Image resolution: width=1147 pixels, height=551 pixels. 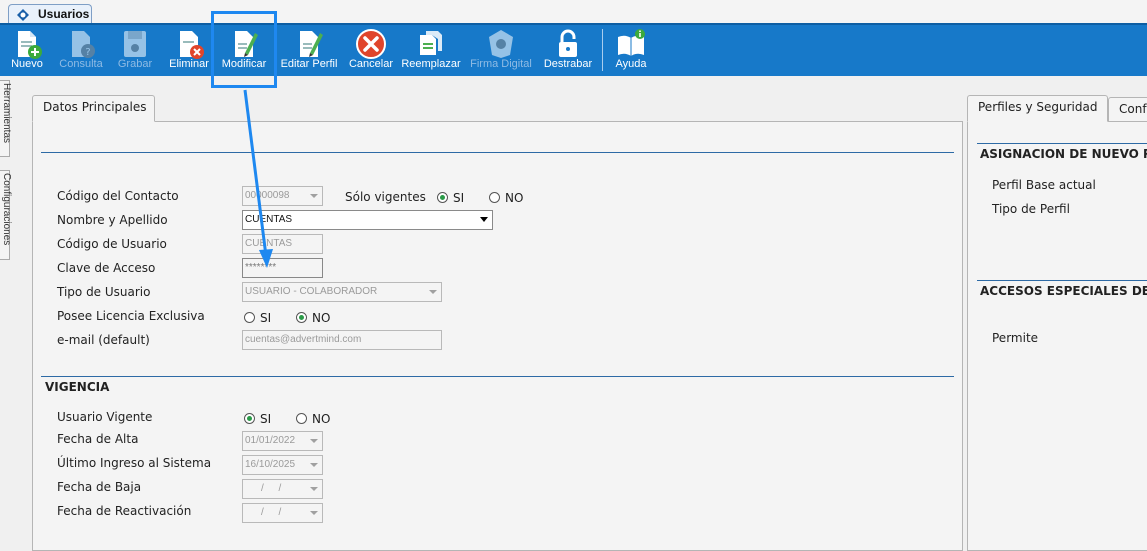 I want to click on replace-icon, so click(x=431, y=44).